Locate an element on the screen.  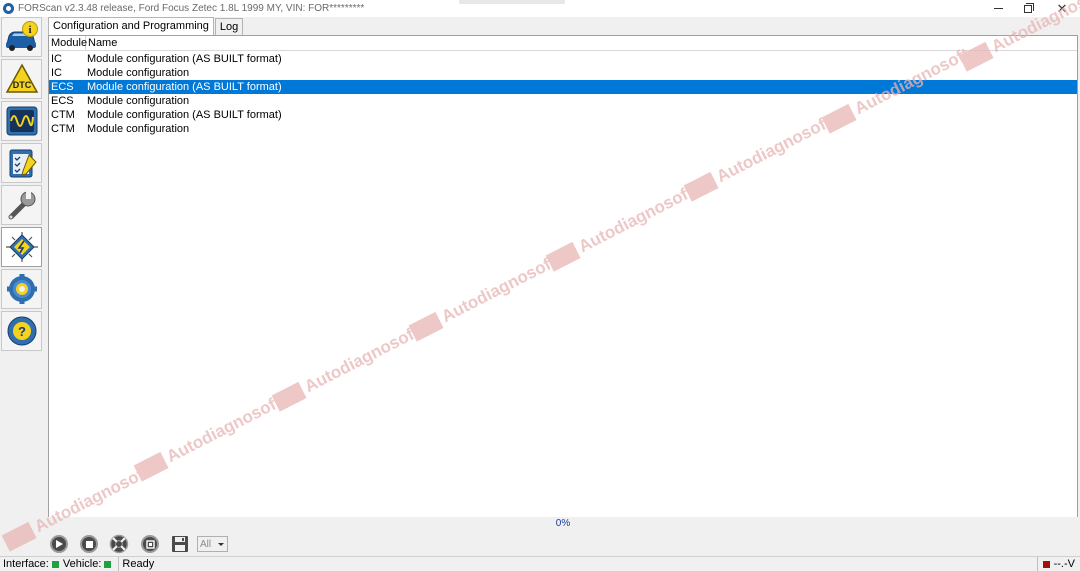
interface-led-icon is located at coordinates (55, 564).